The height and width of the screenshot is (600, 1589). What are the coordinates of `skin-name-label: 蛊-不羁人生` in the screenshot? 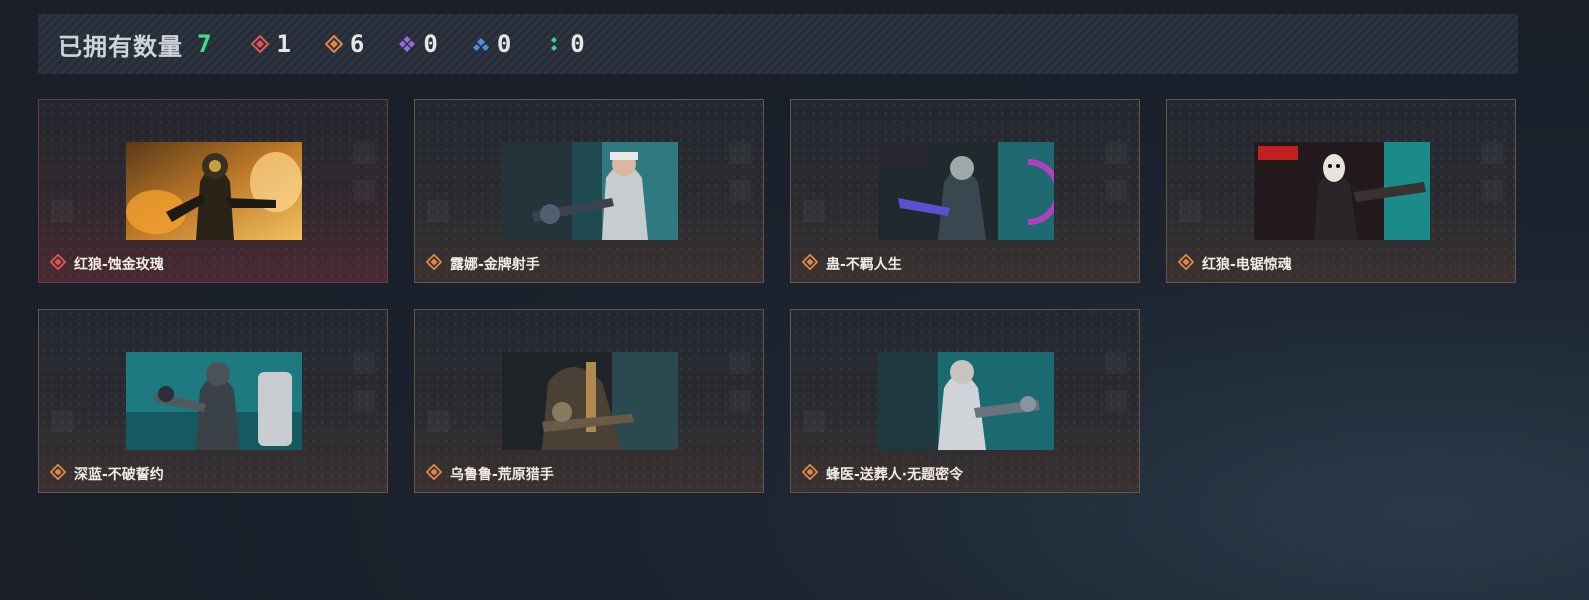 It's located at (864, 265).